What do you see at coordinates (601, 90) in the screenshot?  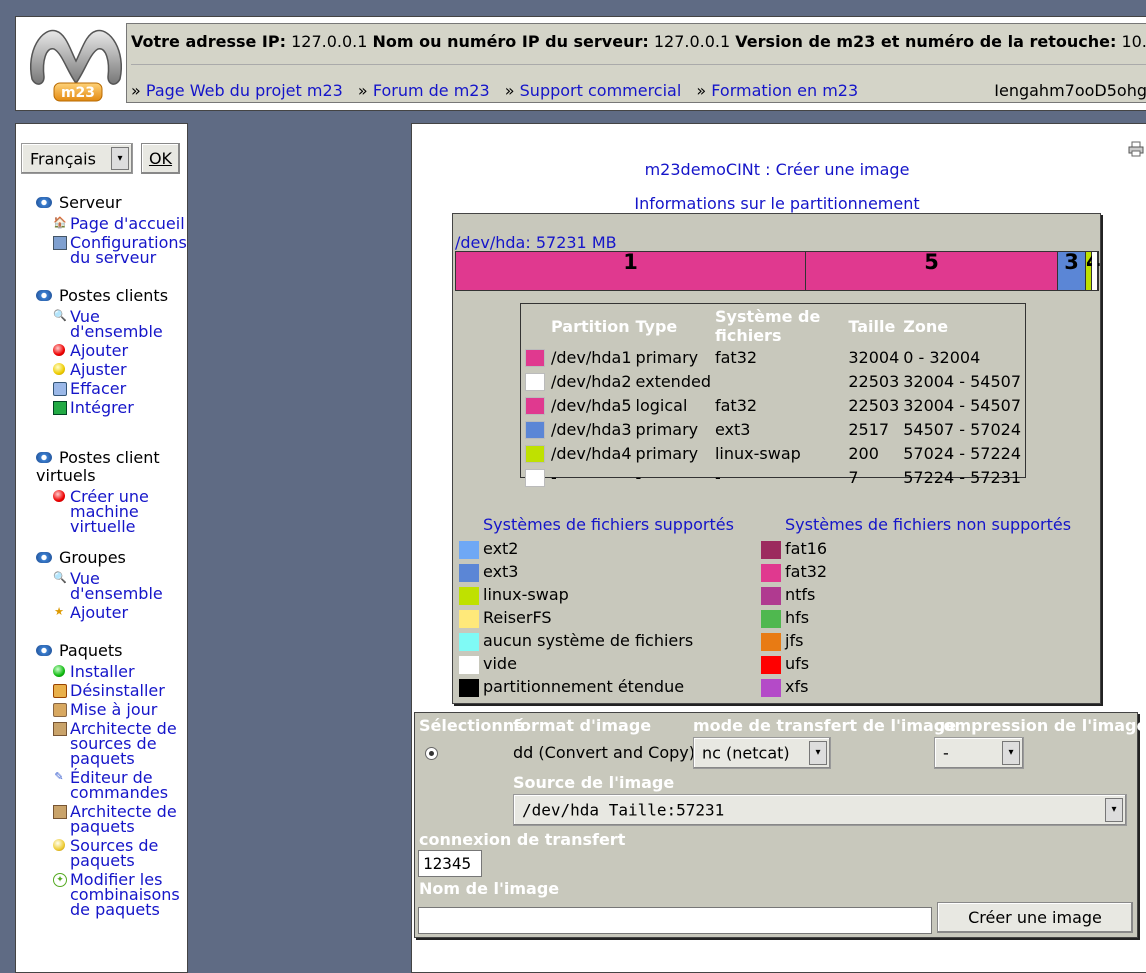 I see `commercial-support-link: Support commercial` at bounding box center [601, 90].